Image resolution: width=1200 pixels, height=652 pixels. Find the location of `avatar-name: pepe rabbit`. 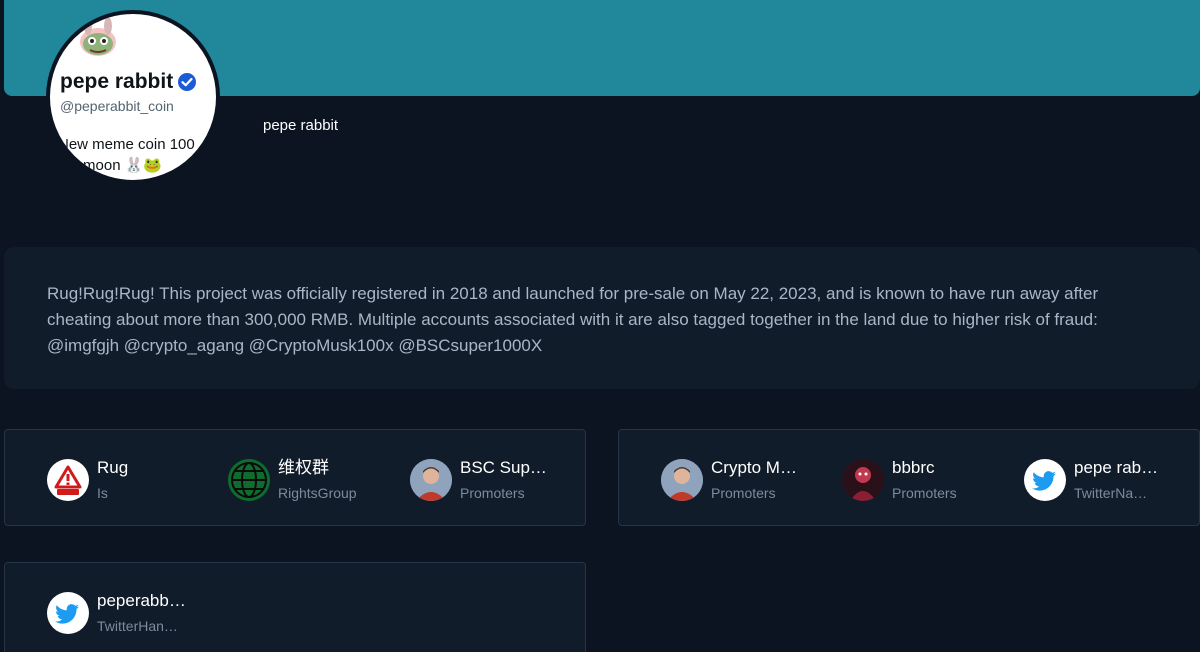

avatar-name: pepe rabbit is located at coordinates (128, 82).